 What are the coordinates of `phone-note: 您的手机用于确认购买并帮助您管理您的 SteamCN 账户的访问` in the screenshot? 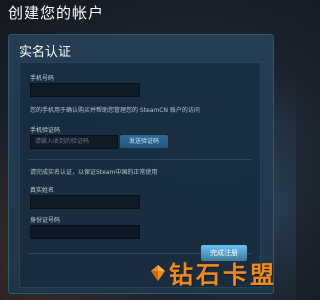 It's located at (115, 110).